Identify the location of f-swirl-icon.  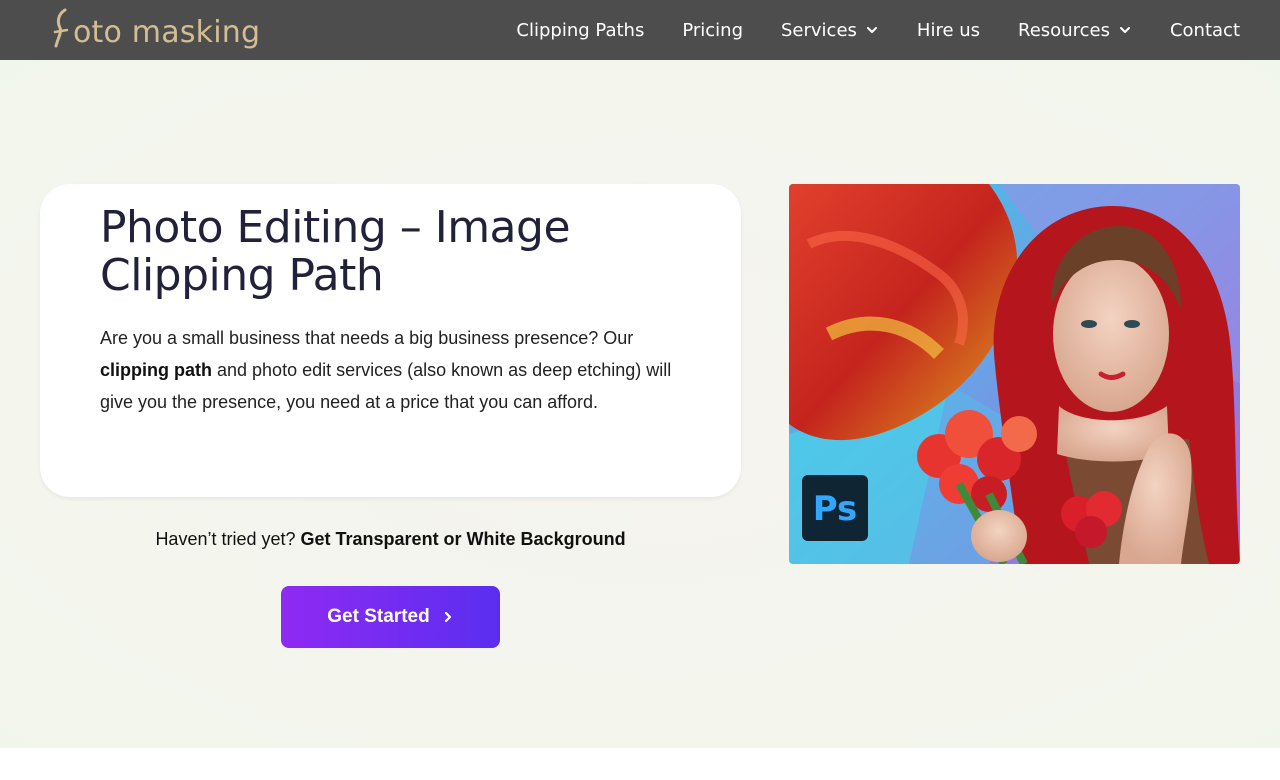
(62, 31).